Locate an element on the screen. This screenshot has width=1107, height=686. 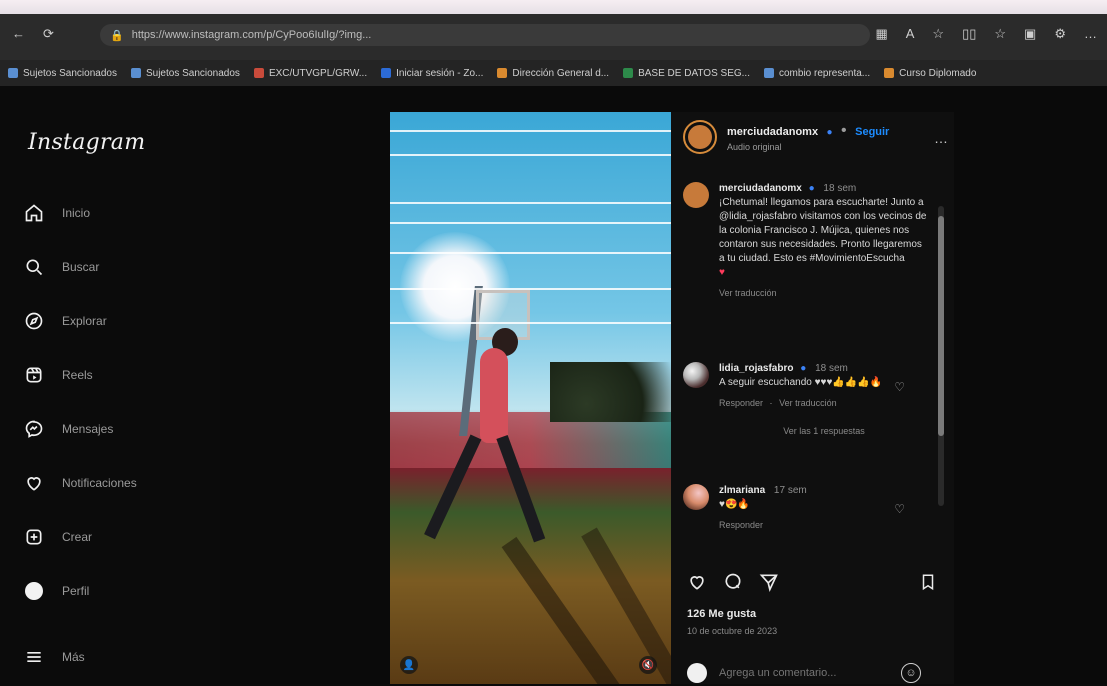
follow-button: Seguir is located at coordinates (872, 132).